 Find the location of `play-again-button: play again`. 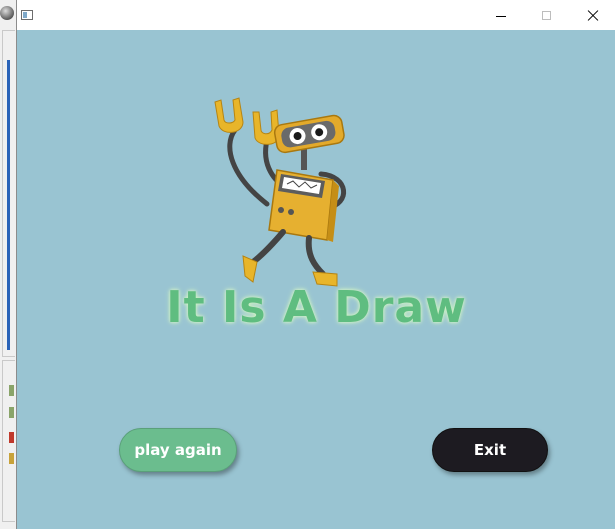

play-again-button: play again is located at coordinates (178, 450).